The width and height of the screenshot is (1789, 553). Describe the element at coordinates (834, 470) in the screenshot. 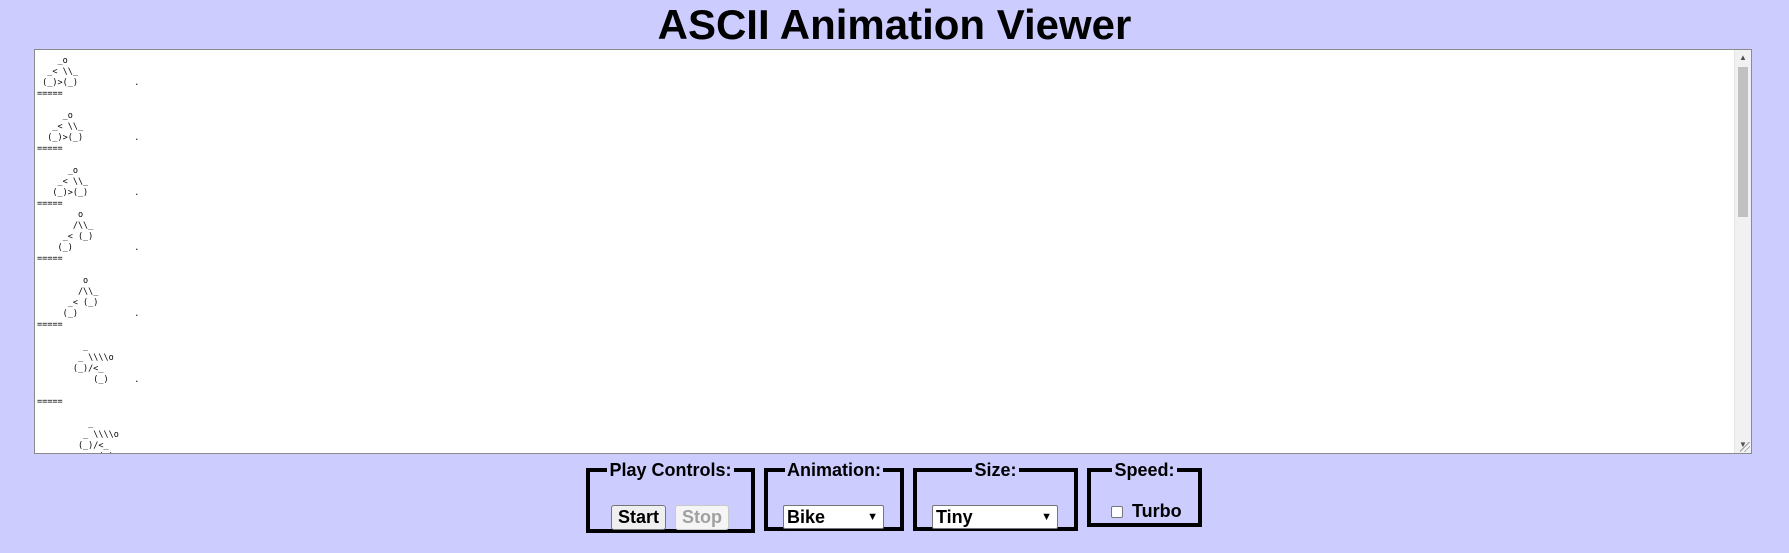

I see `animation-legend: Animation:` at that location.